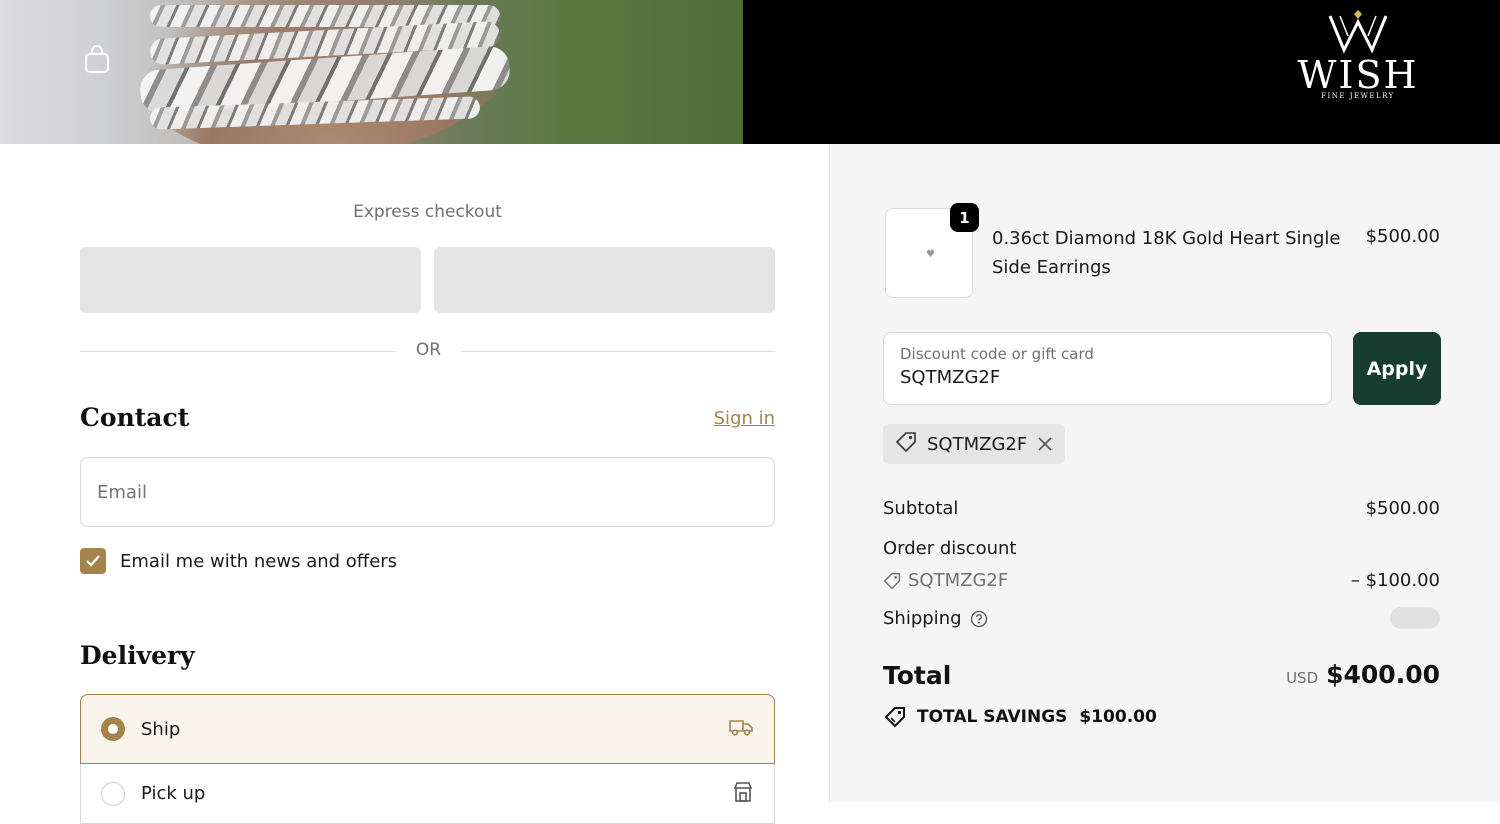 The height and width of the screenshot is (824, 1500). Describe the element at coordinates (1383, 674) in the screenshot. I see `total-amount: $400.00` at that location.